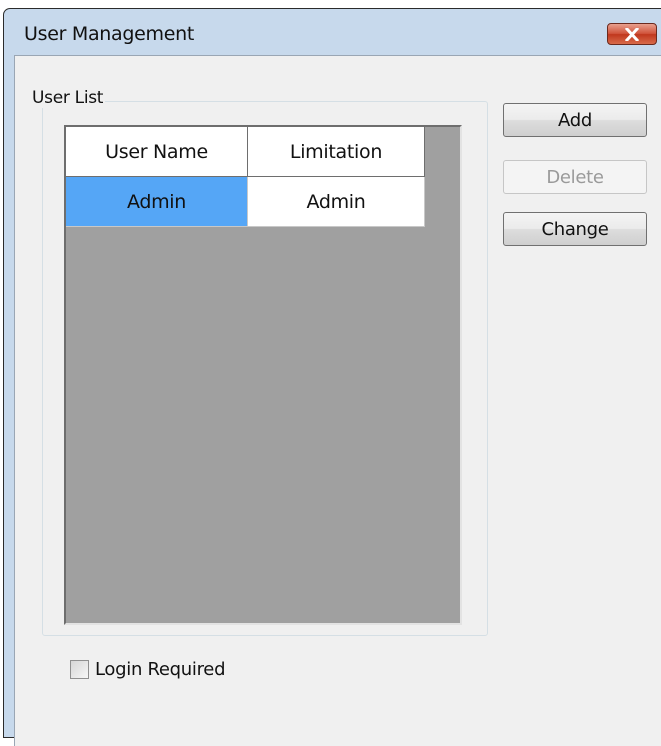 The image size is (661, 746). What do you see at coordinates (575, 229) in the screenshot?
I see `change-button: Change` at bounding box center [575, 229].